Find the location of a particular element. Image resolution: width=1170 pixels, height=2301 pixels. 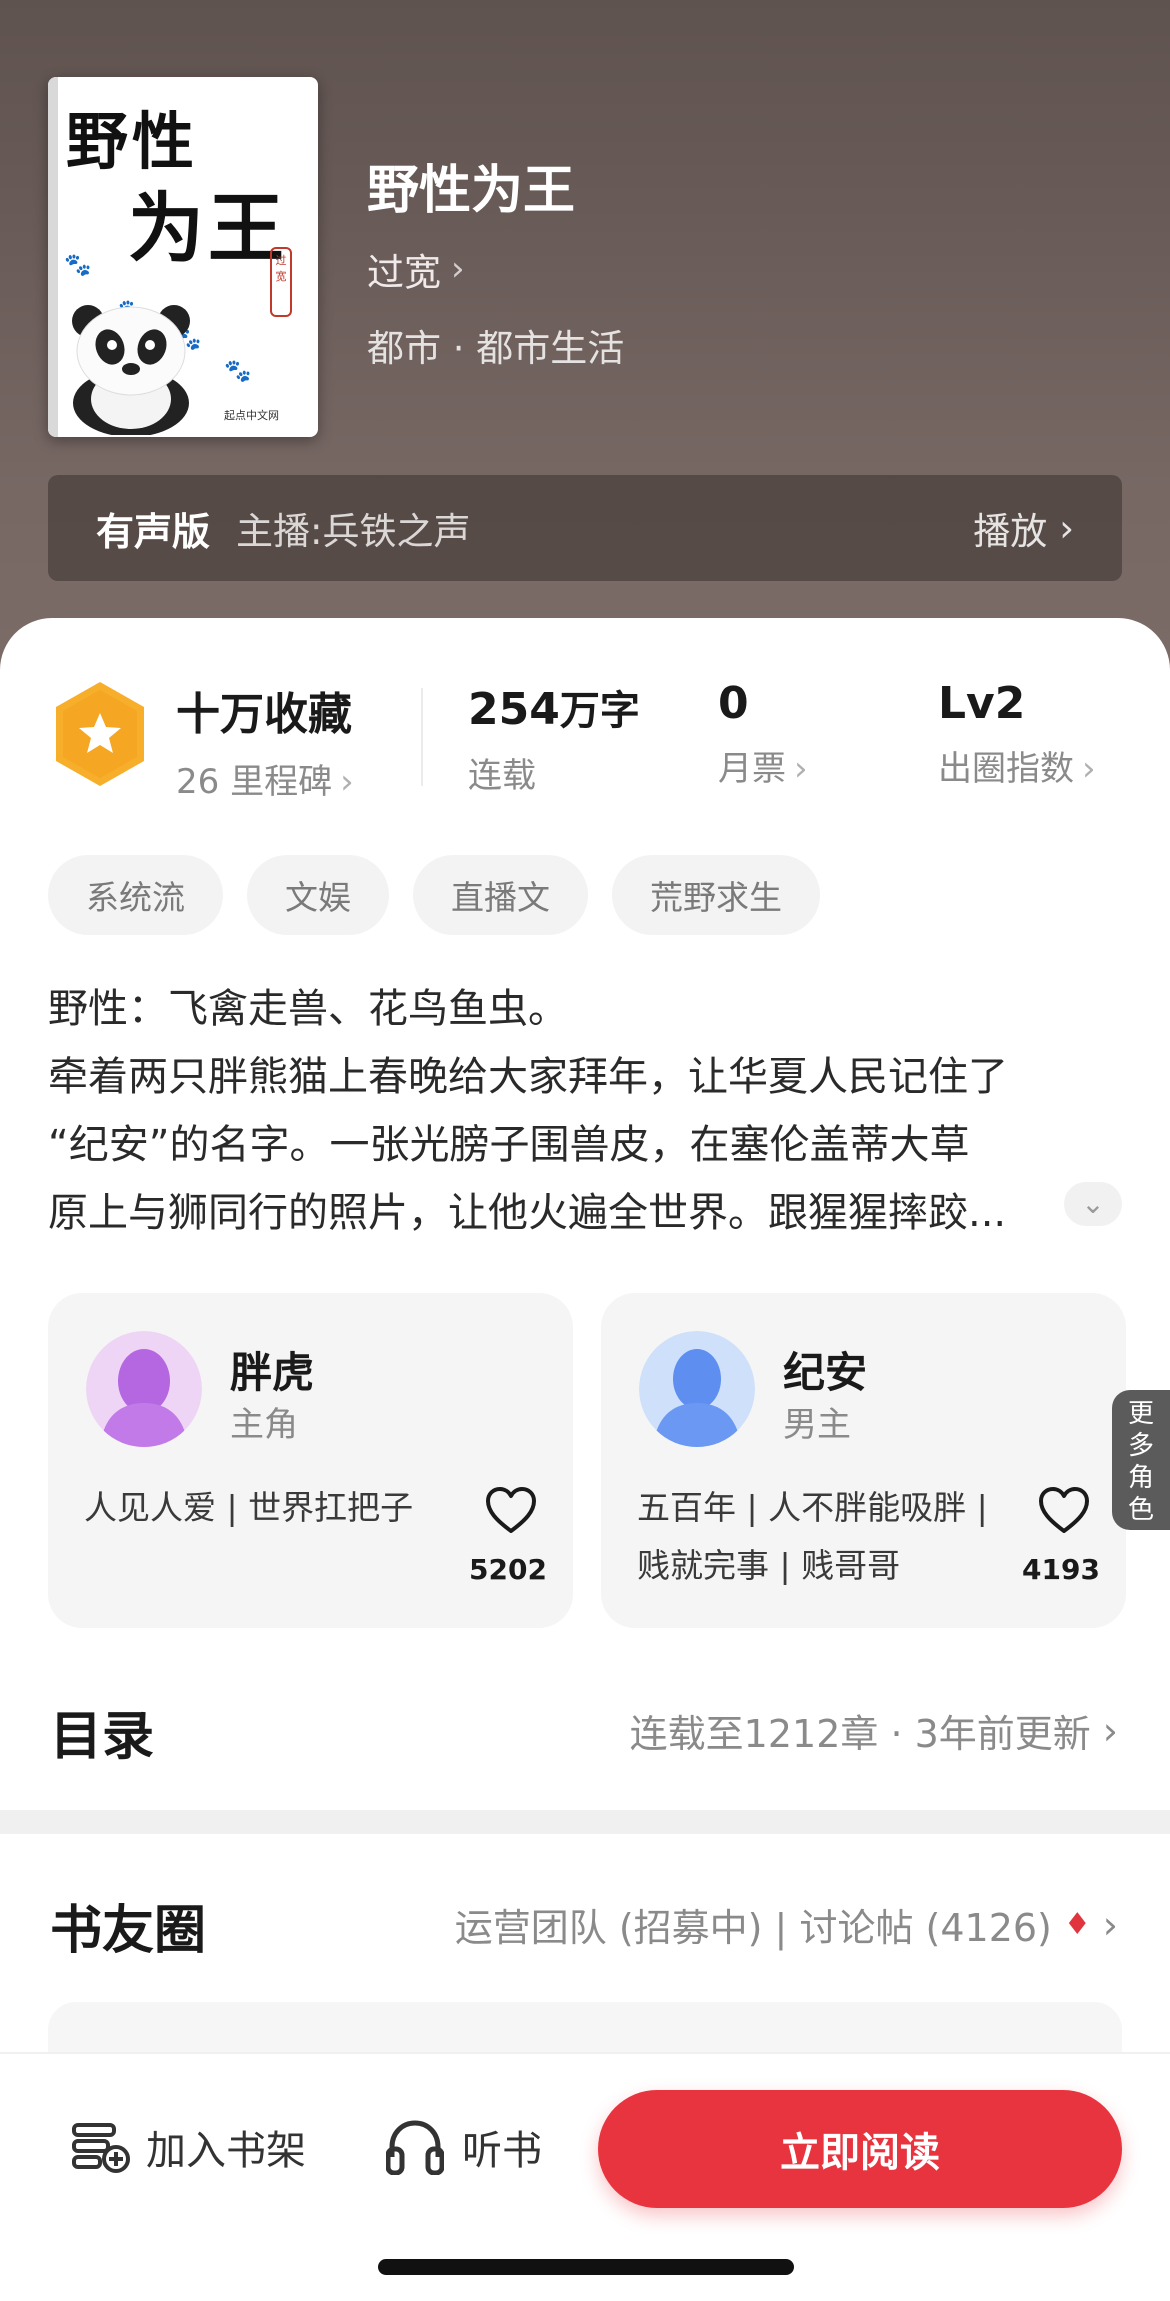

character-role: 主角 is located at coordinates (264, 1425).